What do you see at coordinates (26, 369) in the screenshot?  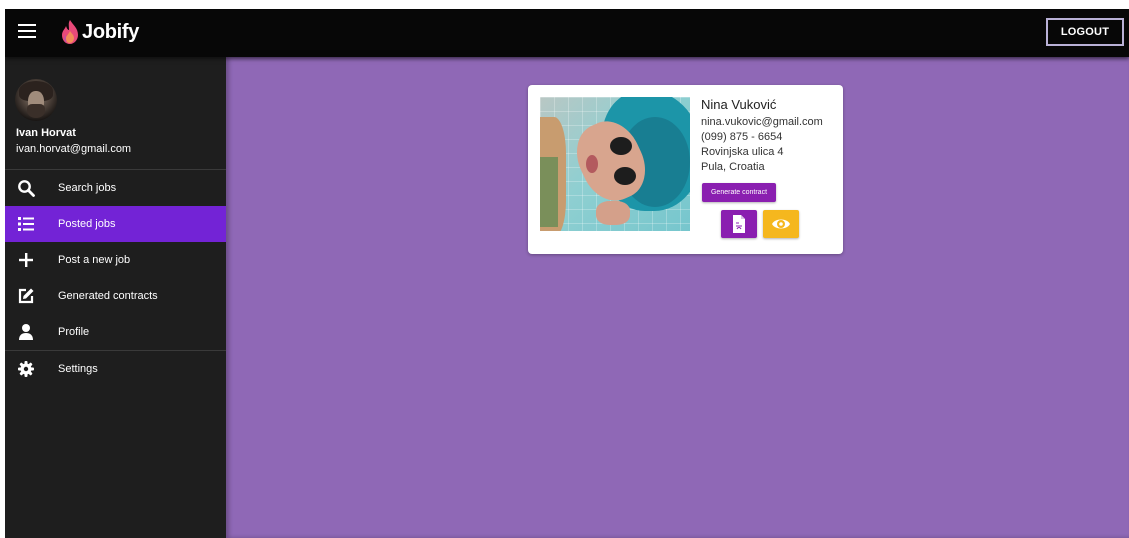 I see `gear-icon` at bounding box center [26, 369].